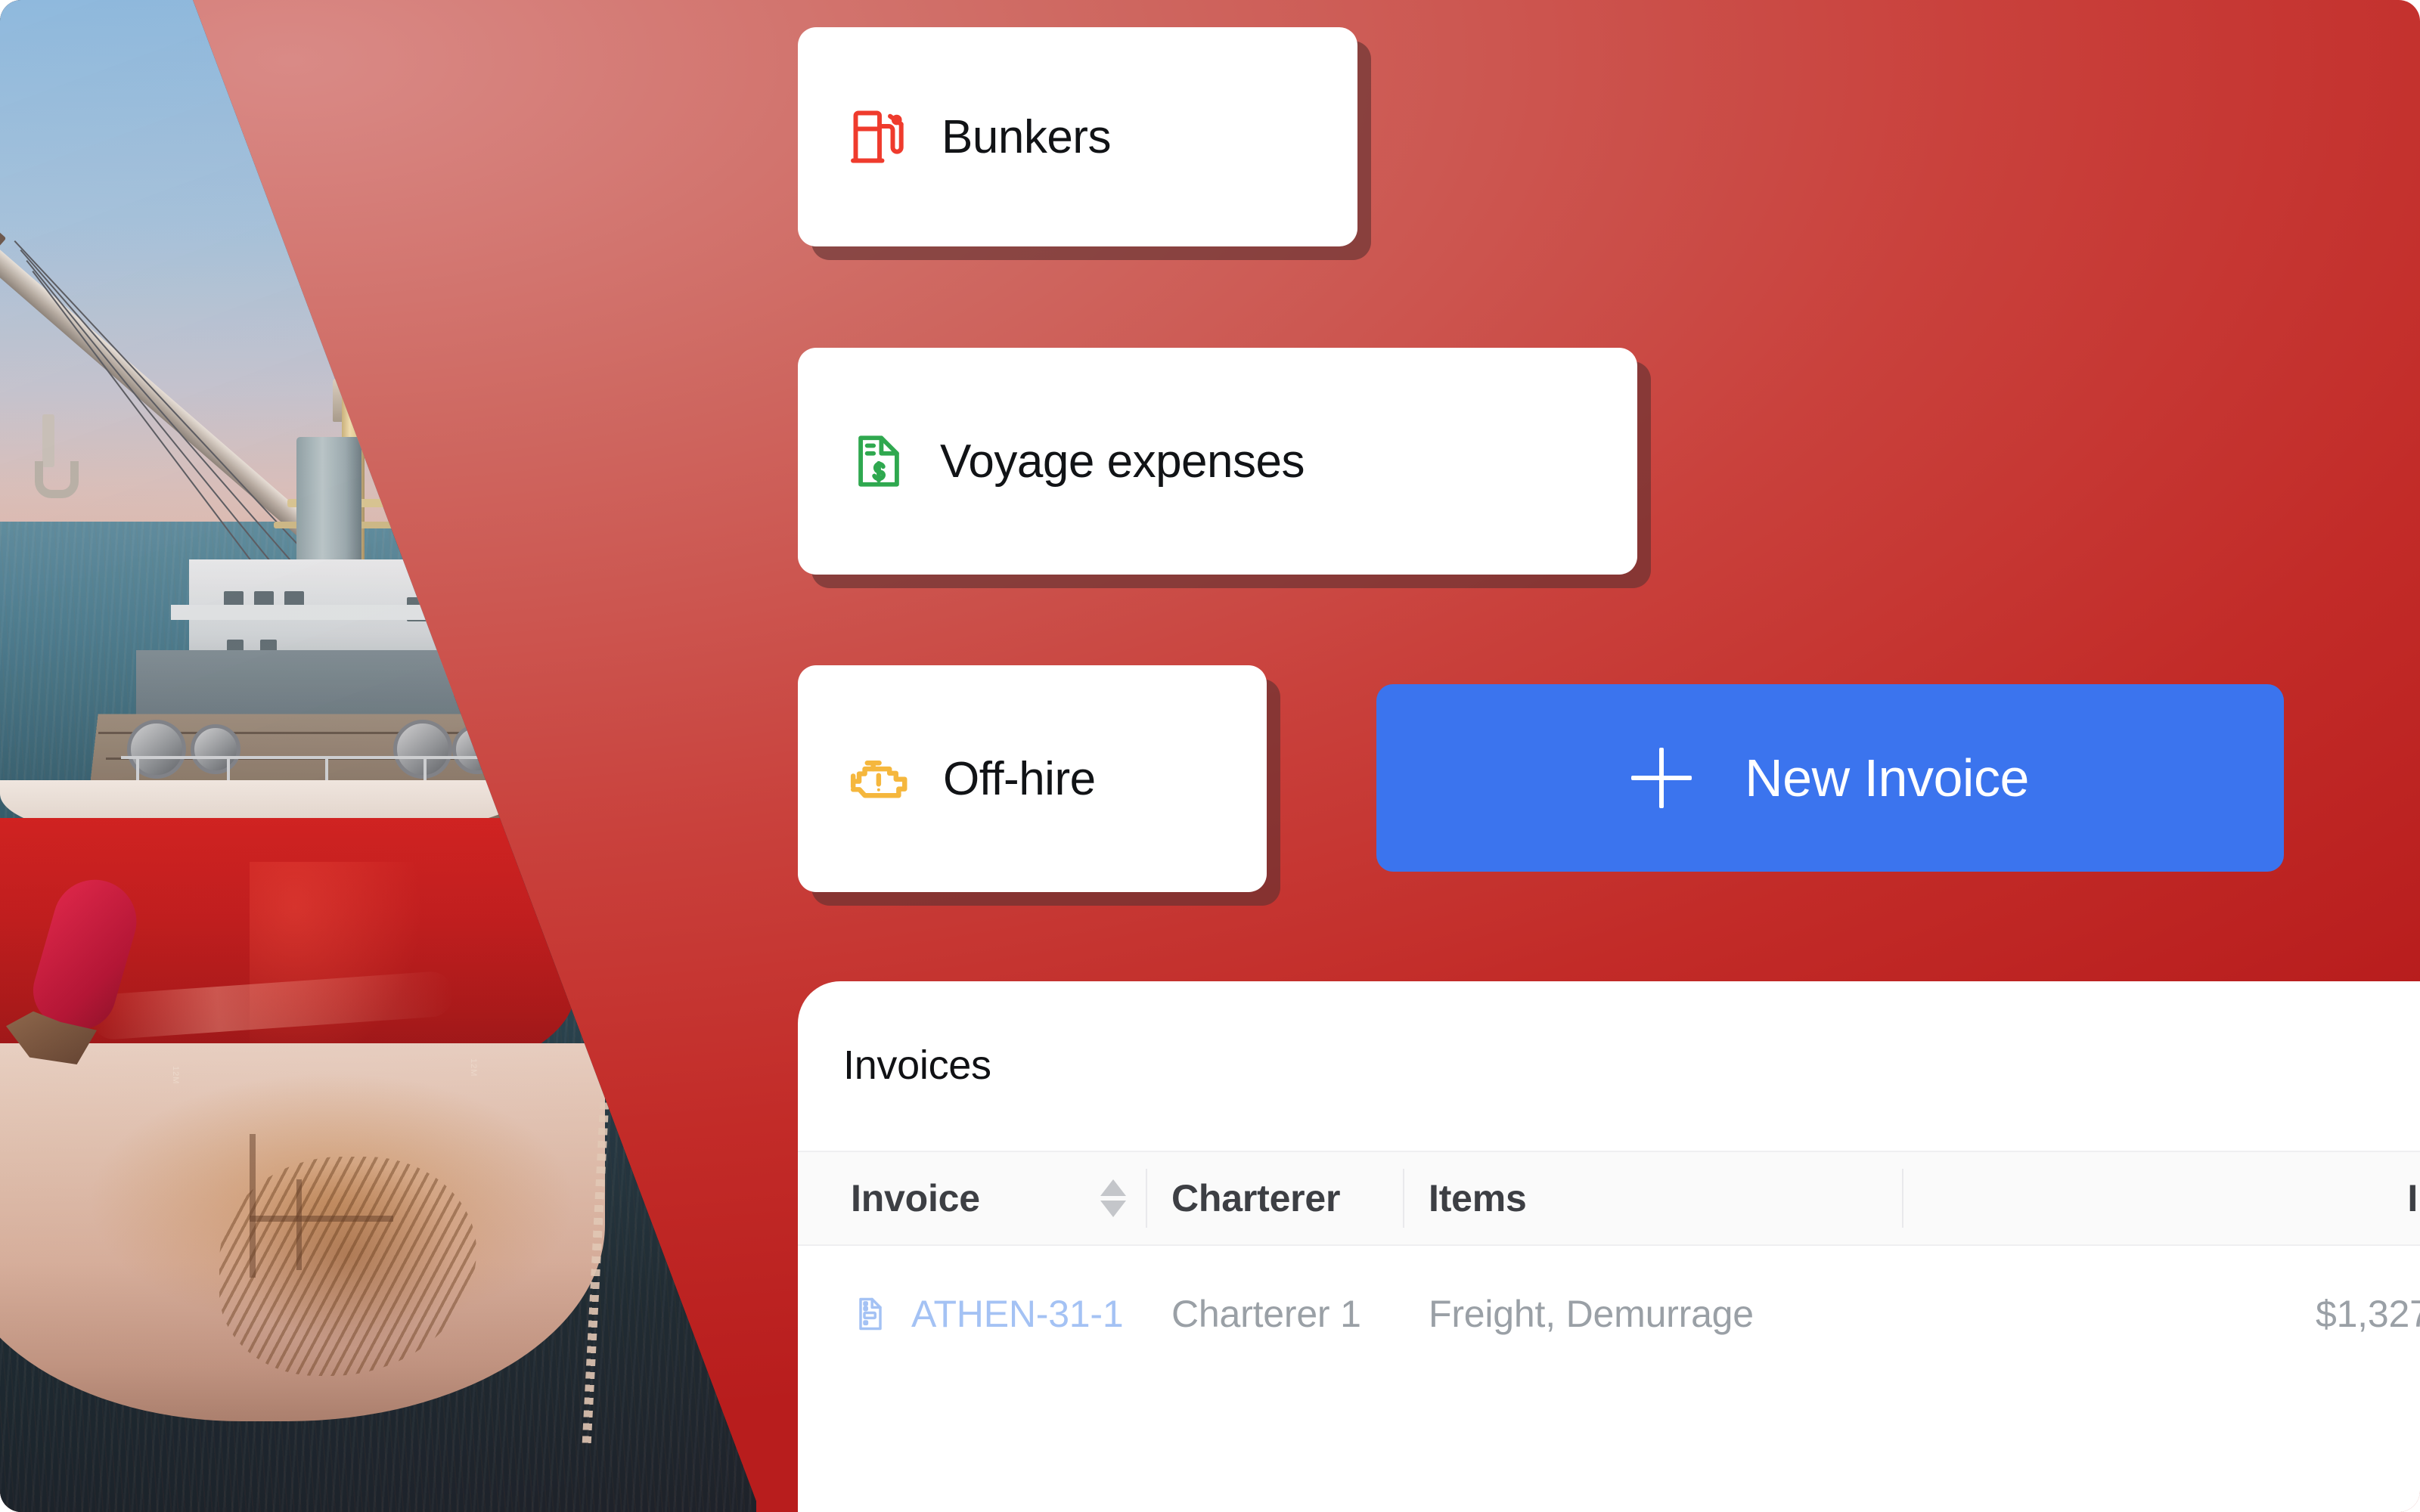 Image resolution: width=2420 pixels, height=1512 pixels. What do you see at coordinates (1652, 1198) in the screenshot?
I see `column-header-items: Items` at bounding box center [1652, 1198].